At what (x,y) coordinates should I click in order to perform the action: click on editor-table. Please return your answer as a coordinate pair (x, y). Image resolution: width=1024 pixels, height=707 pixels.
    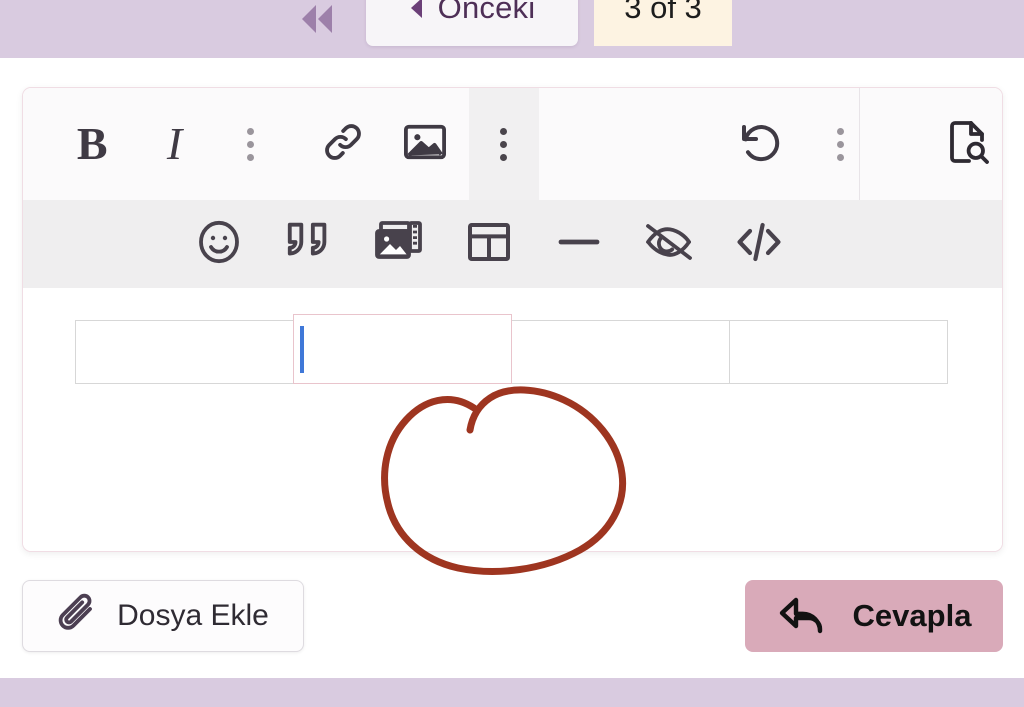
    Looking at the image, I should click on (512, 349).